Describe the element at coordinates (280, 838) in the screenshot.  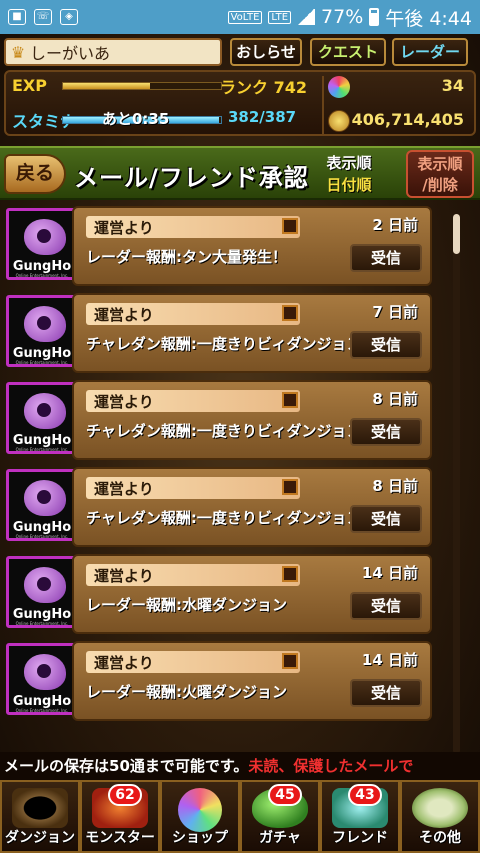
I see `nav-label: ガチャ` at that location.